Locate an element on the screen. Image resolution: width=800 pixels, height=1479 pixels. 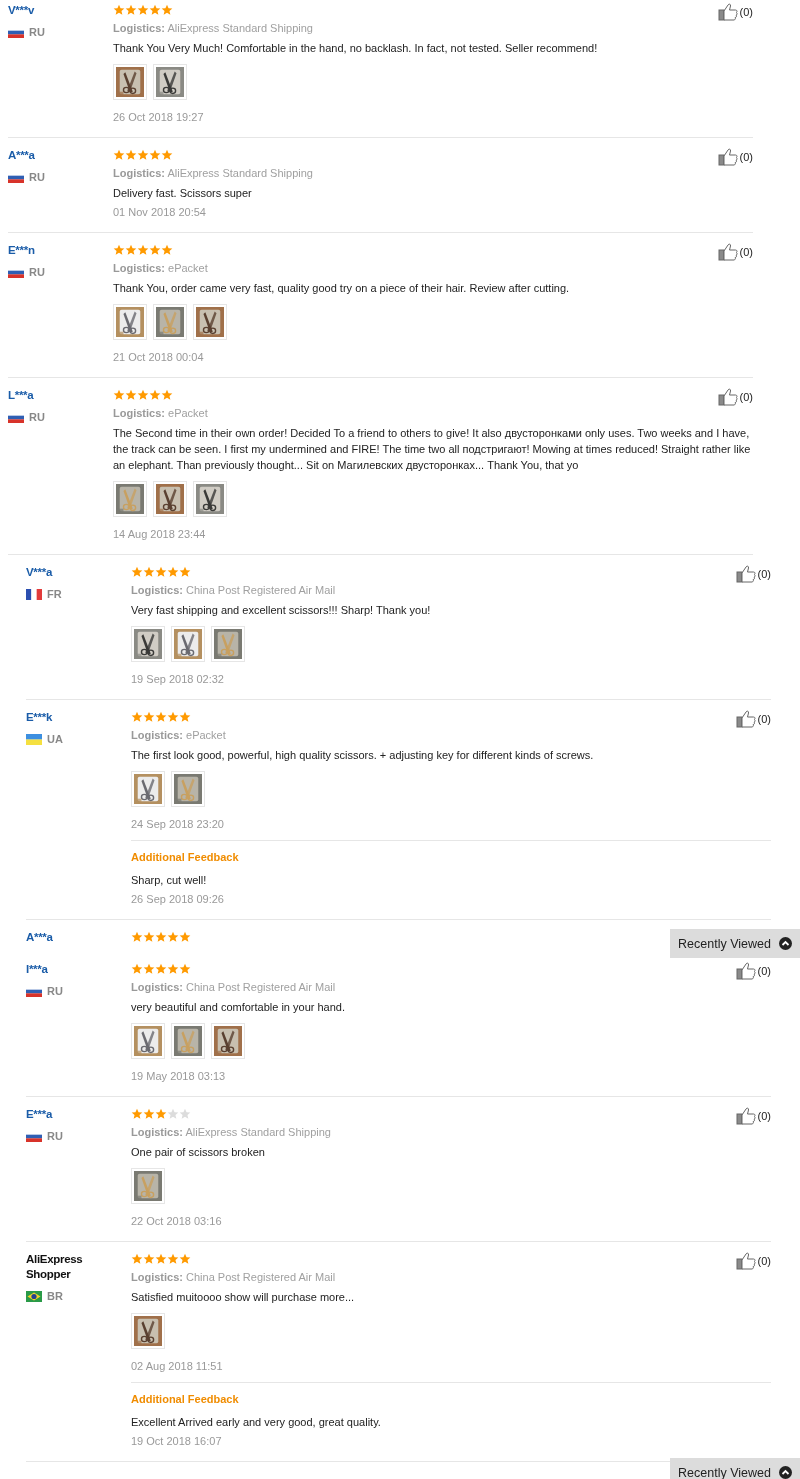
review-text: Thank You Very Much! Comfortable in the hand, no backlash. In fact, not tested. Seller recommend! is located at coordinates (356, 48).